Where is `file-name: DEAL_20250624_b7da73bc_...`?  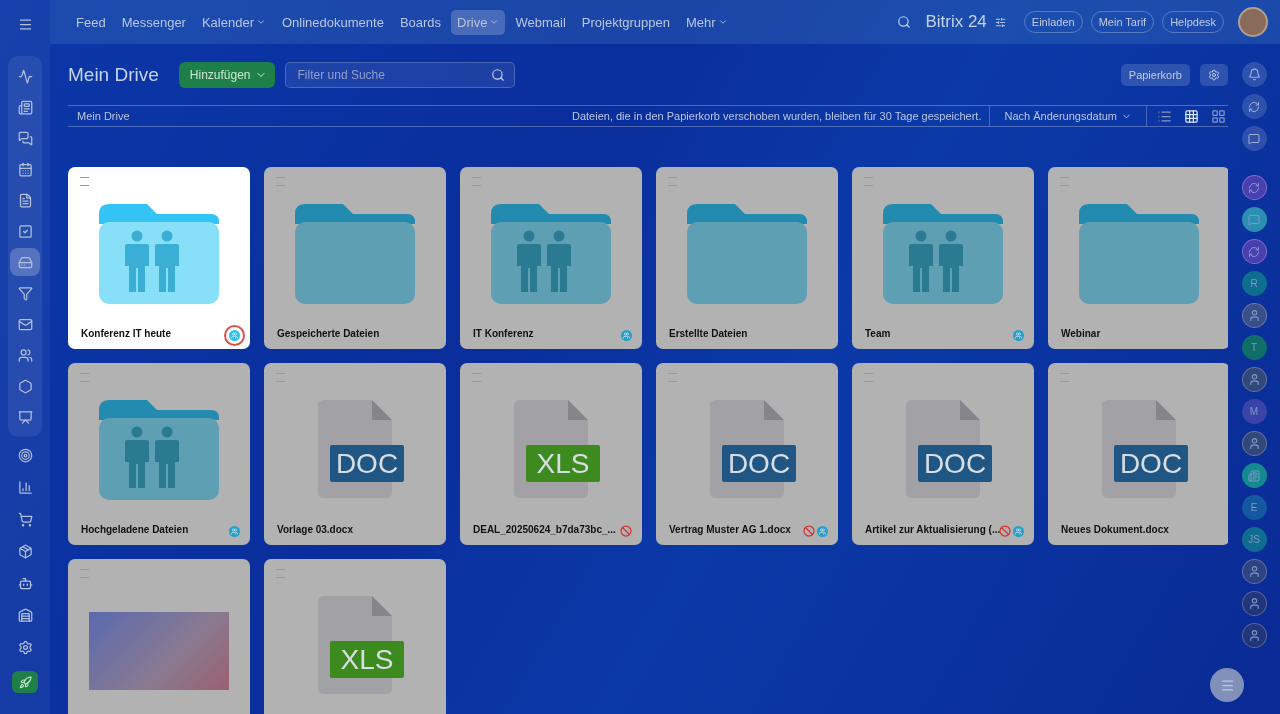 file-name: DEAL_20250624_b7da73bc_... is located at coordinates (544, 529).